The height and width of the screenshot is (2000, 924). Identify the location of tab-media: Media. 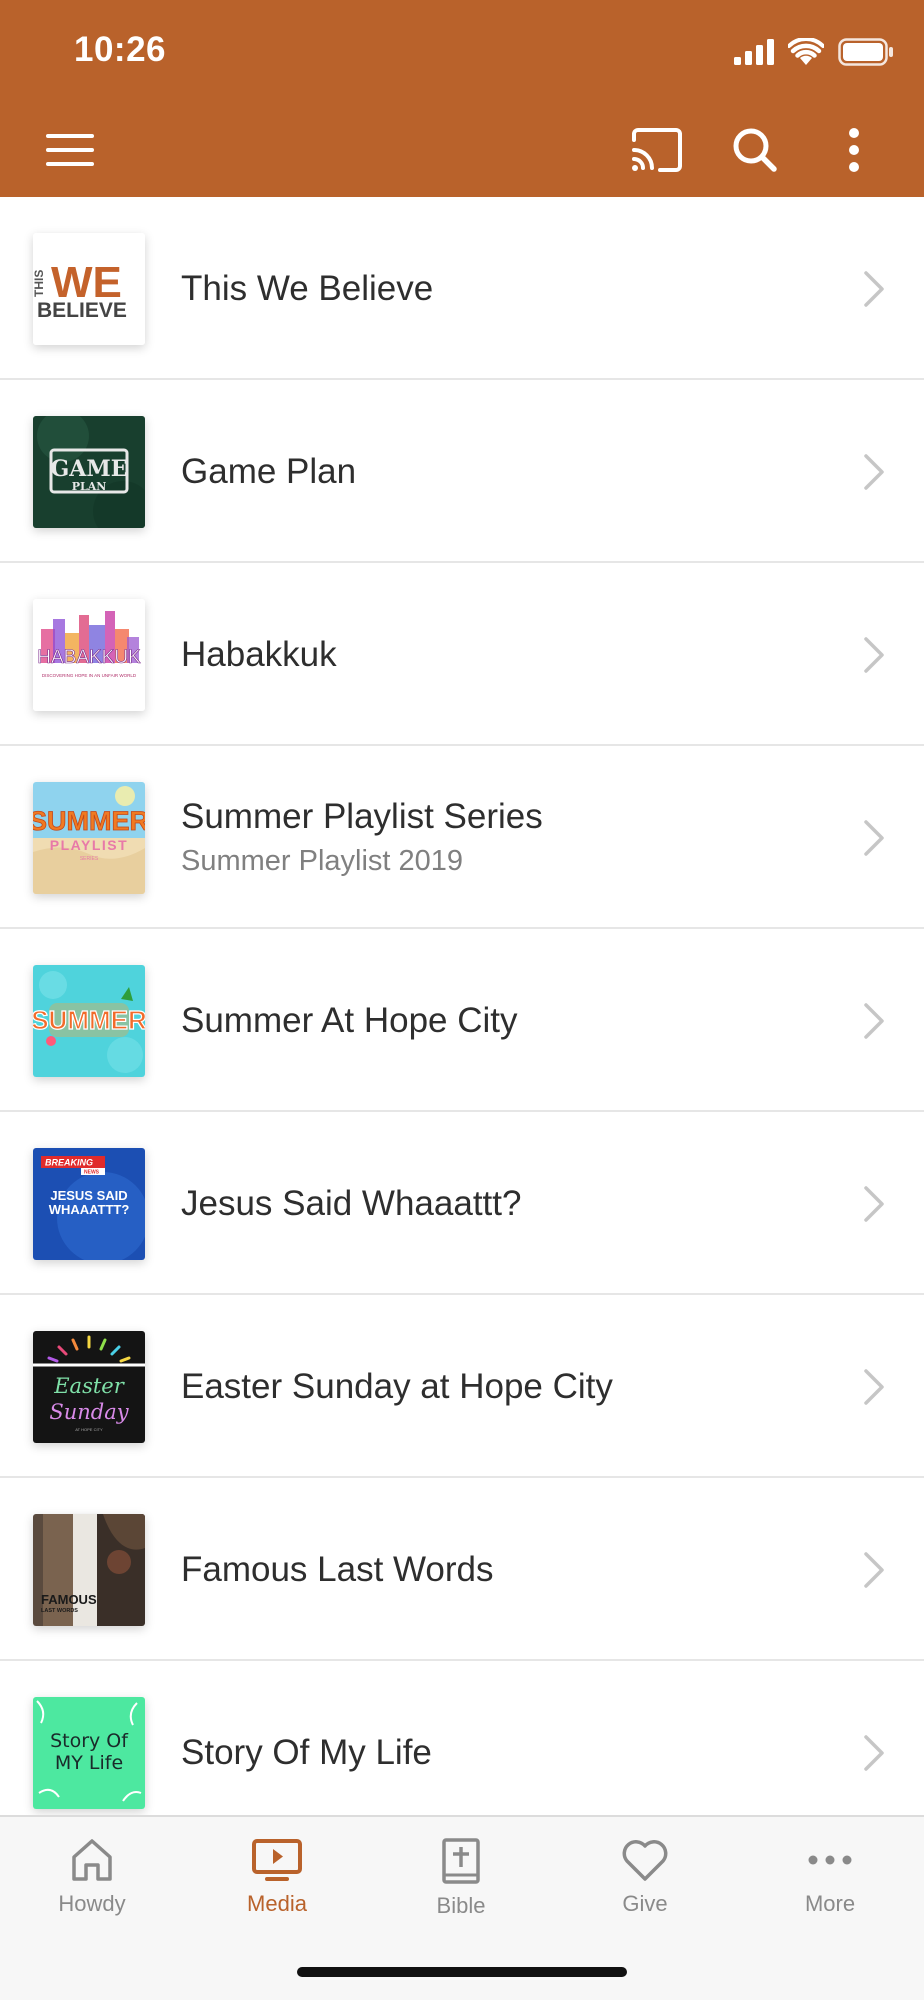
(277, 1882).